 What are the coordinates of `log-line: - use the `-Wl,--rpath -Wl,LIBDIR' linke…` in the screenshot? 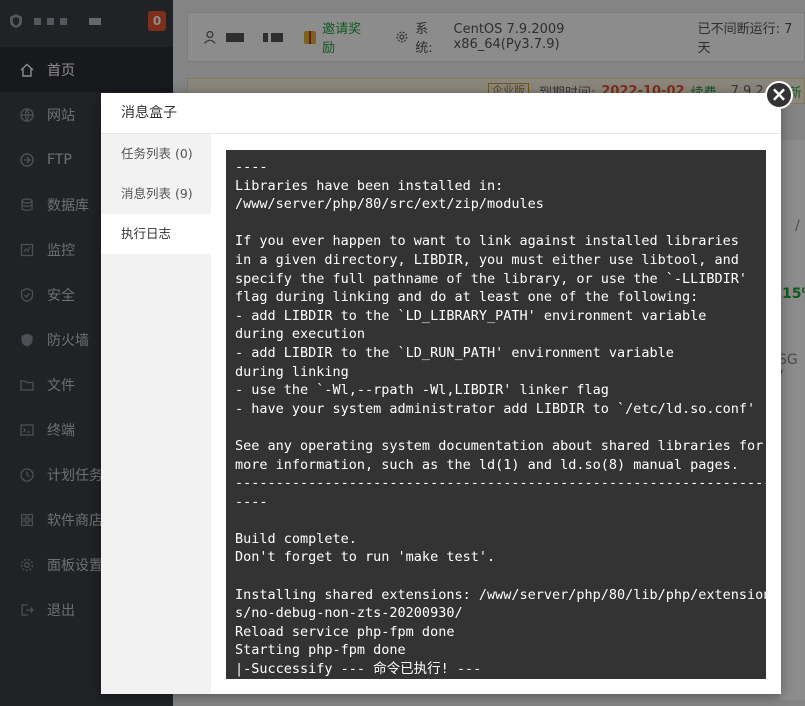 It's located at (422, 390).